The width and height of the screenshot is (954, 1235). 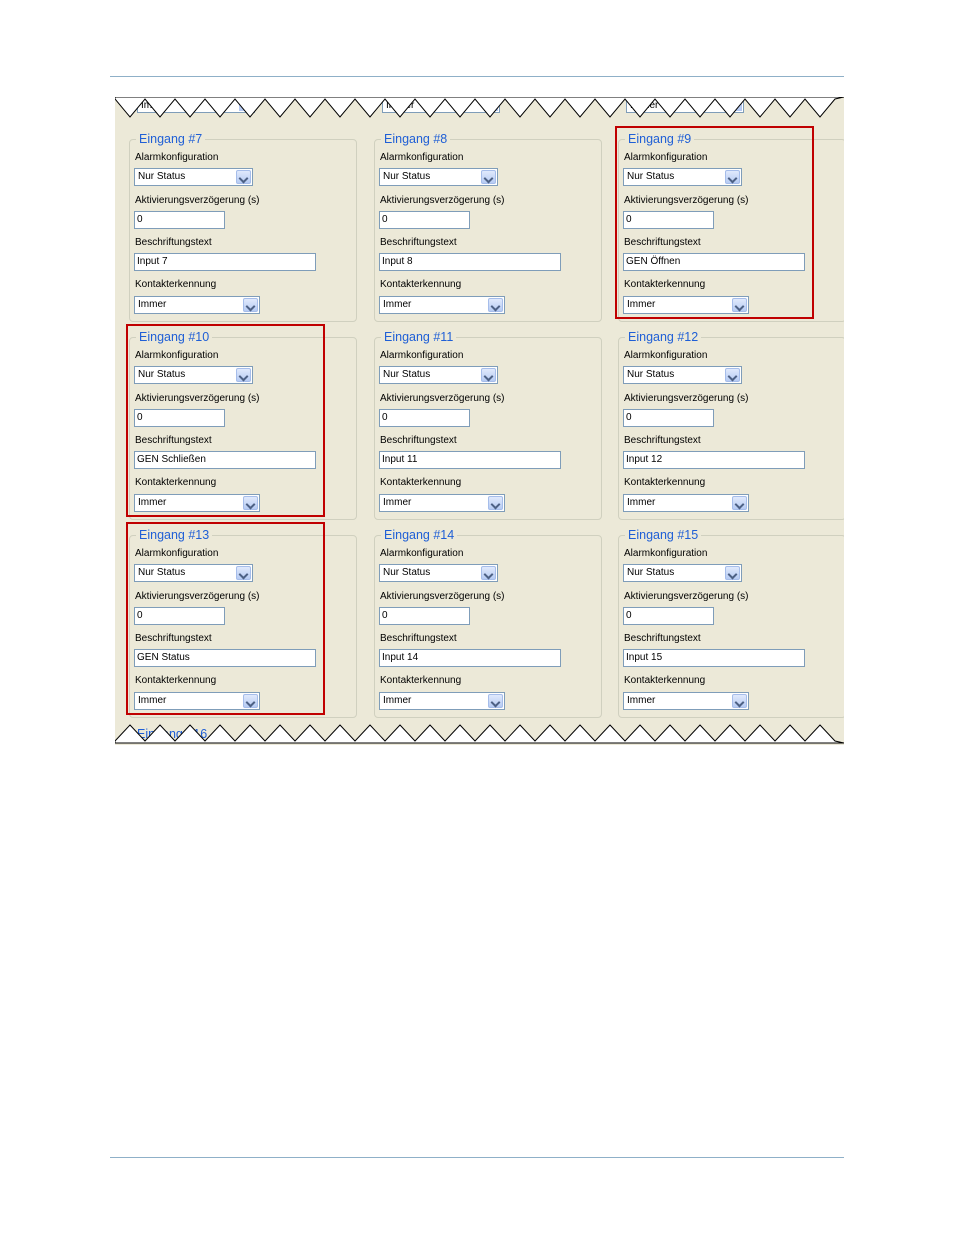 What do you see at coordinates (171, 139) in the screenshot?
I see `group-title: Eingang #7` at bounding box center [171, 139].